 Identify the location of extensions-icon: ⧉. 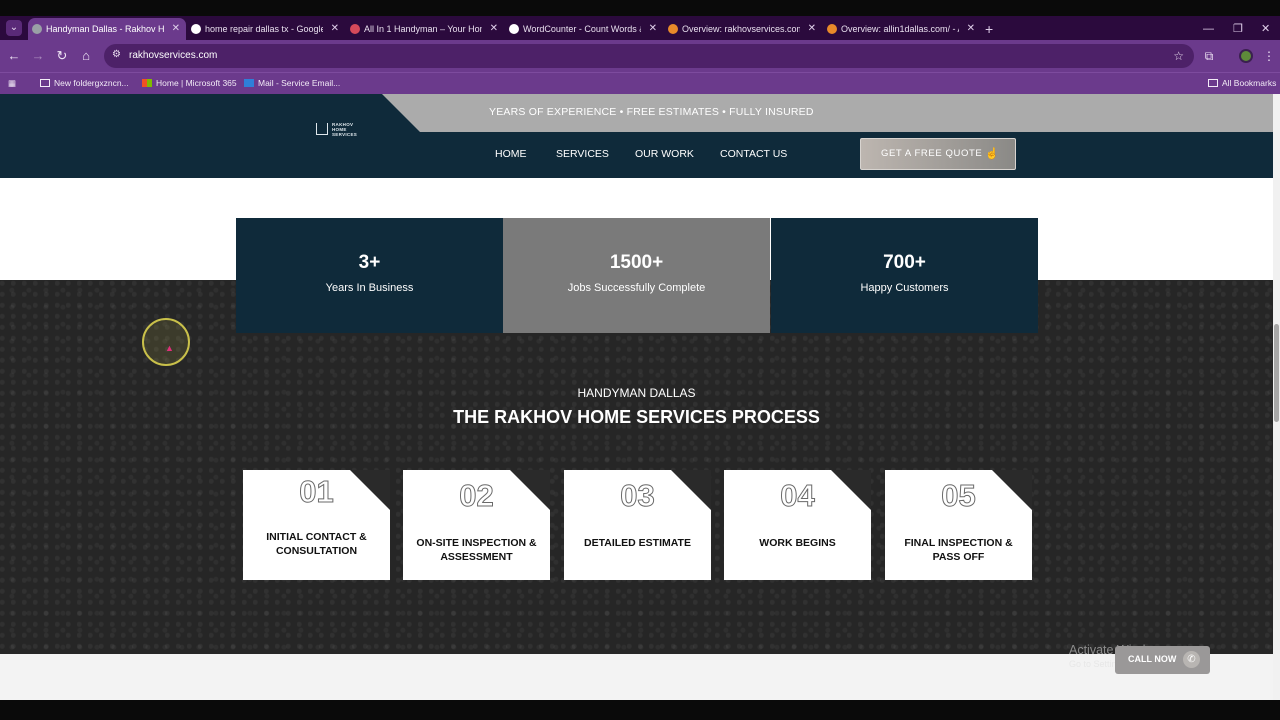
(1209, 56).